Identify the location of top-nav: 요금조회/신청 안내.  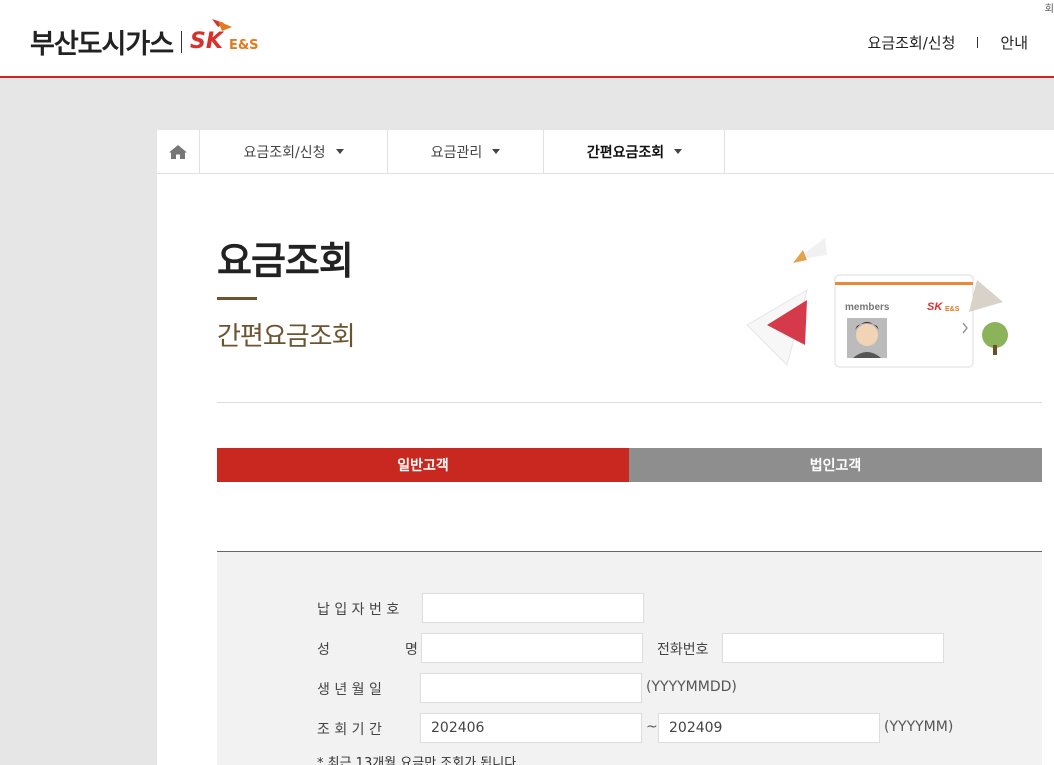
(948, 42).